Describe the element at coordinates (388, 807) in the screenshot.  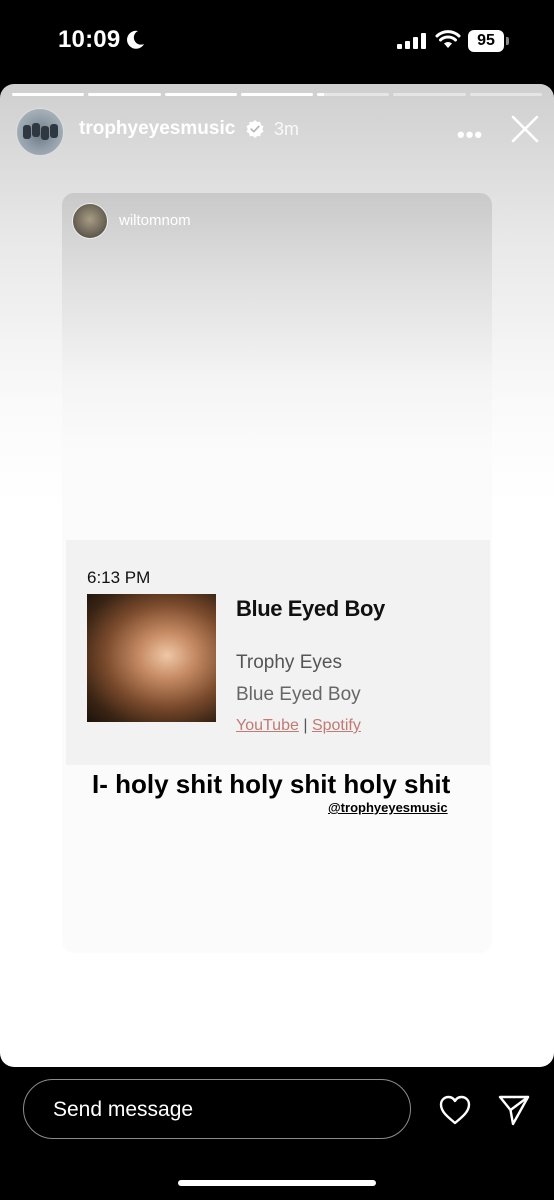
I see `mention-sticker: @trophyeyesmusic` at that location.